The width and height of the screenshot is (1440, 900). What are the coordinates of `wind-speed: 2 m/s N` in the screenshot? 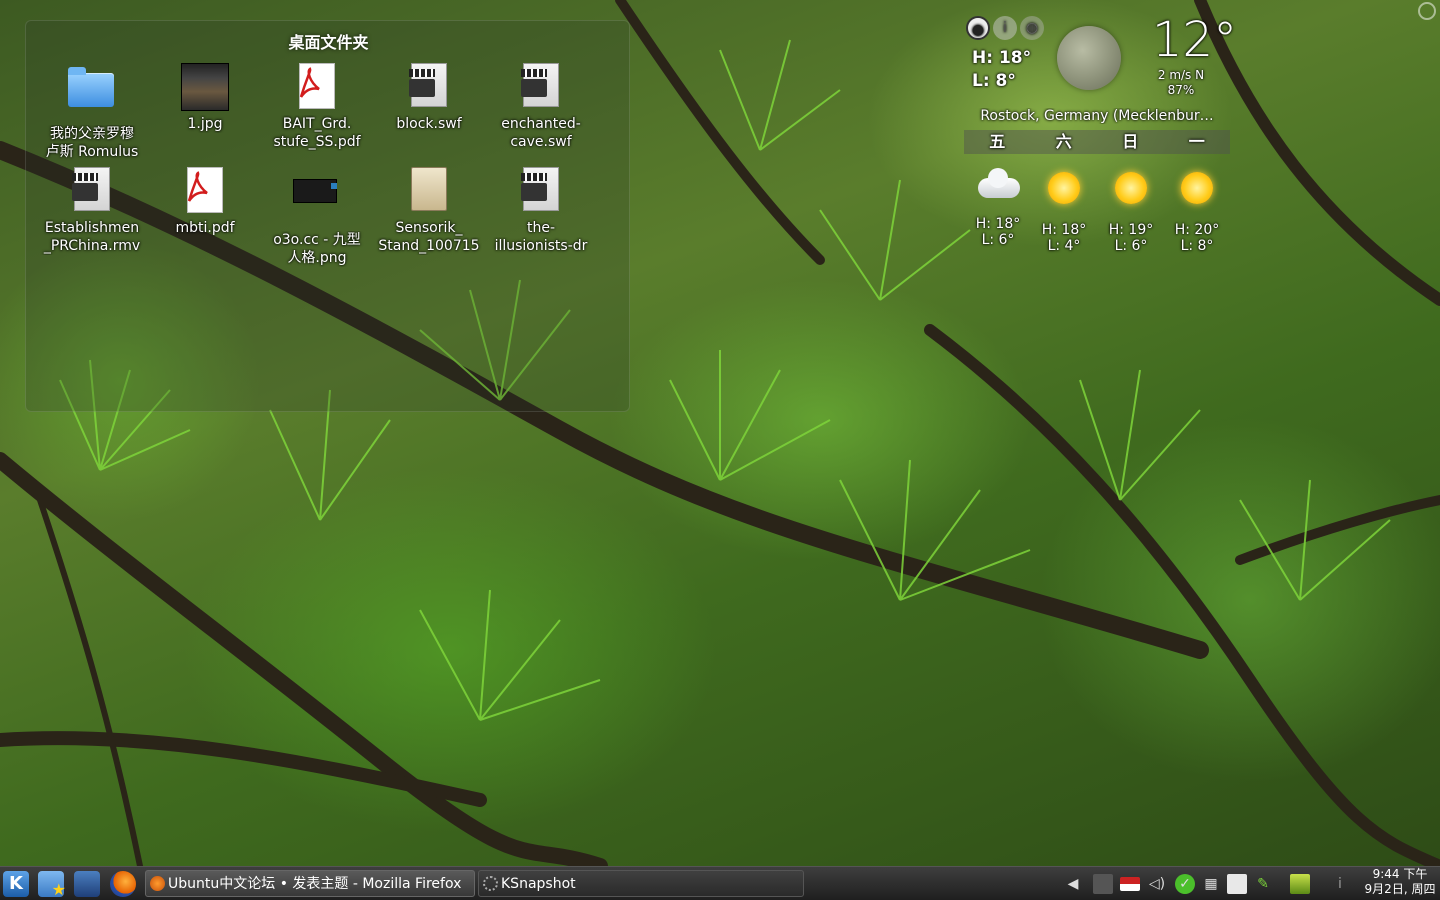 It's located at (1181, 75).